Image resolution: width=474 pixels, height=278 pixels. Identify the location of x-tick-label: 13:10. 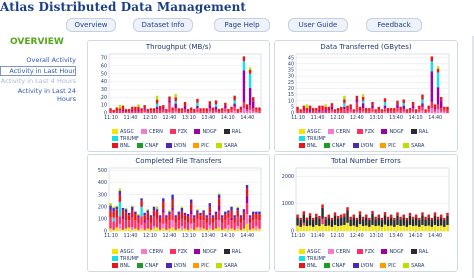
(189, 236).